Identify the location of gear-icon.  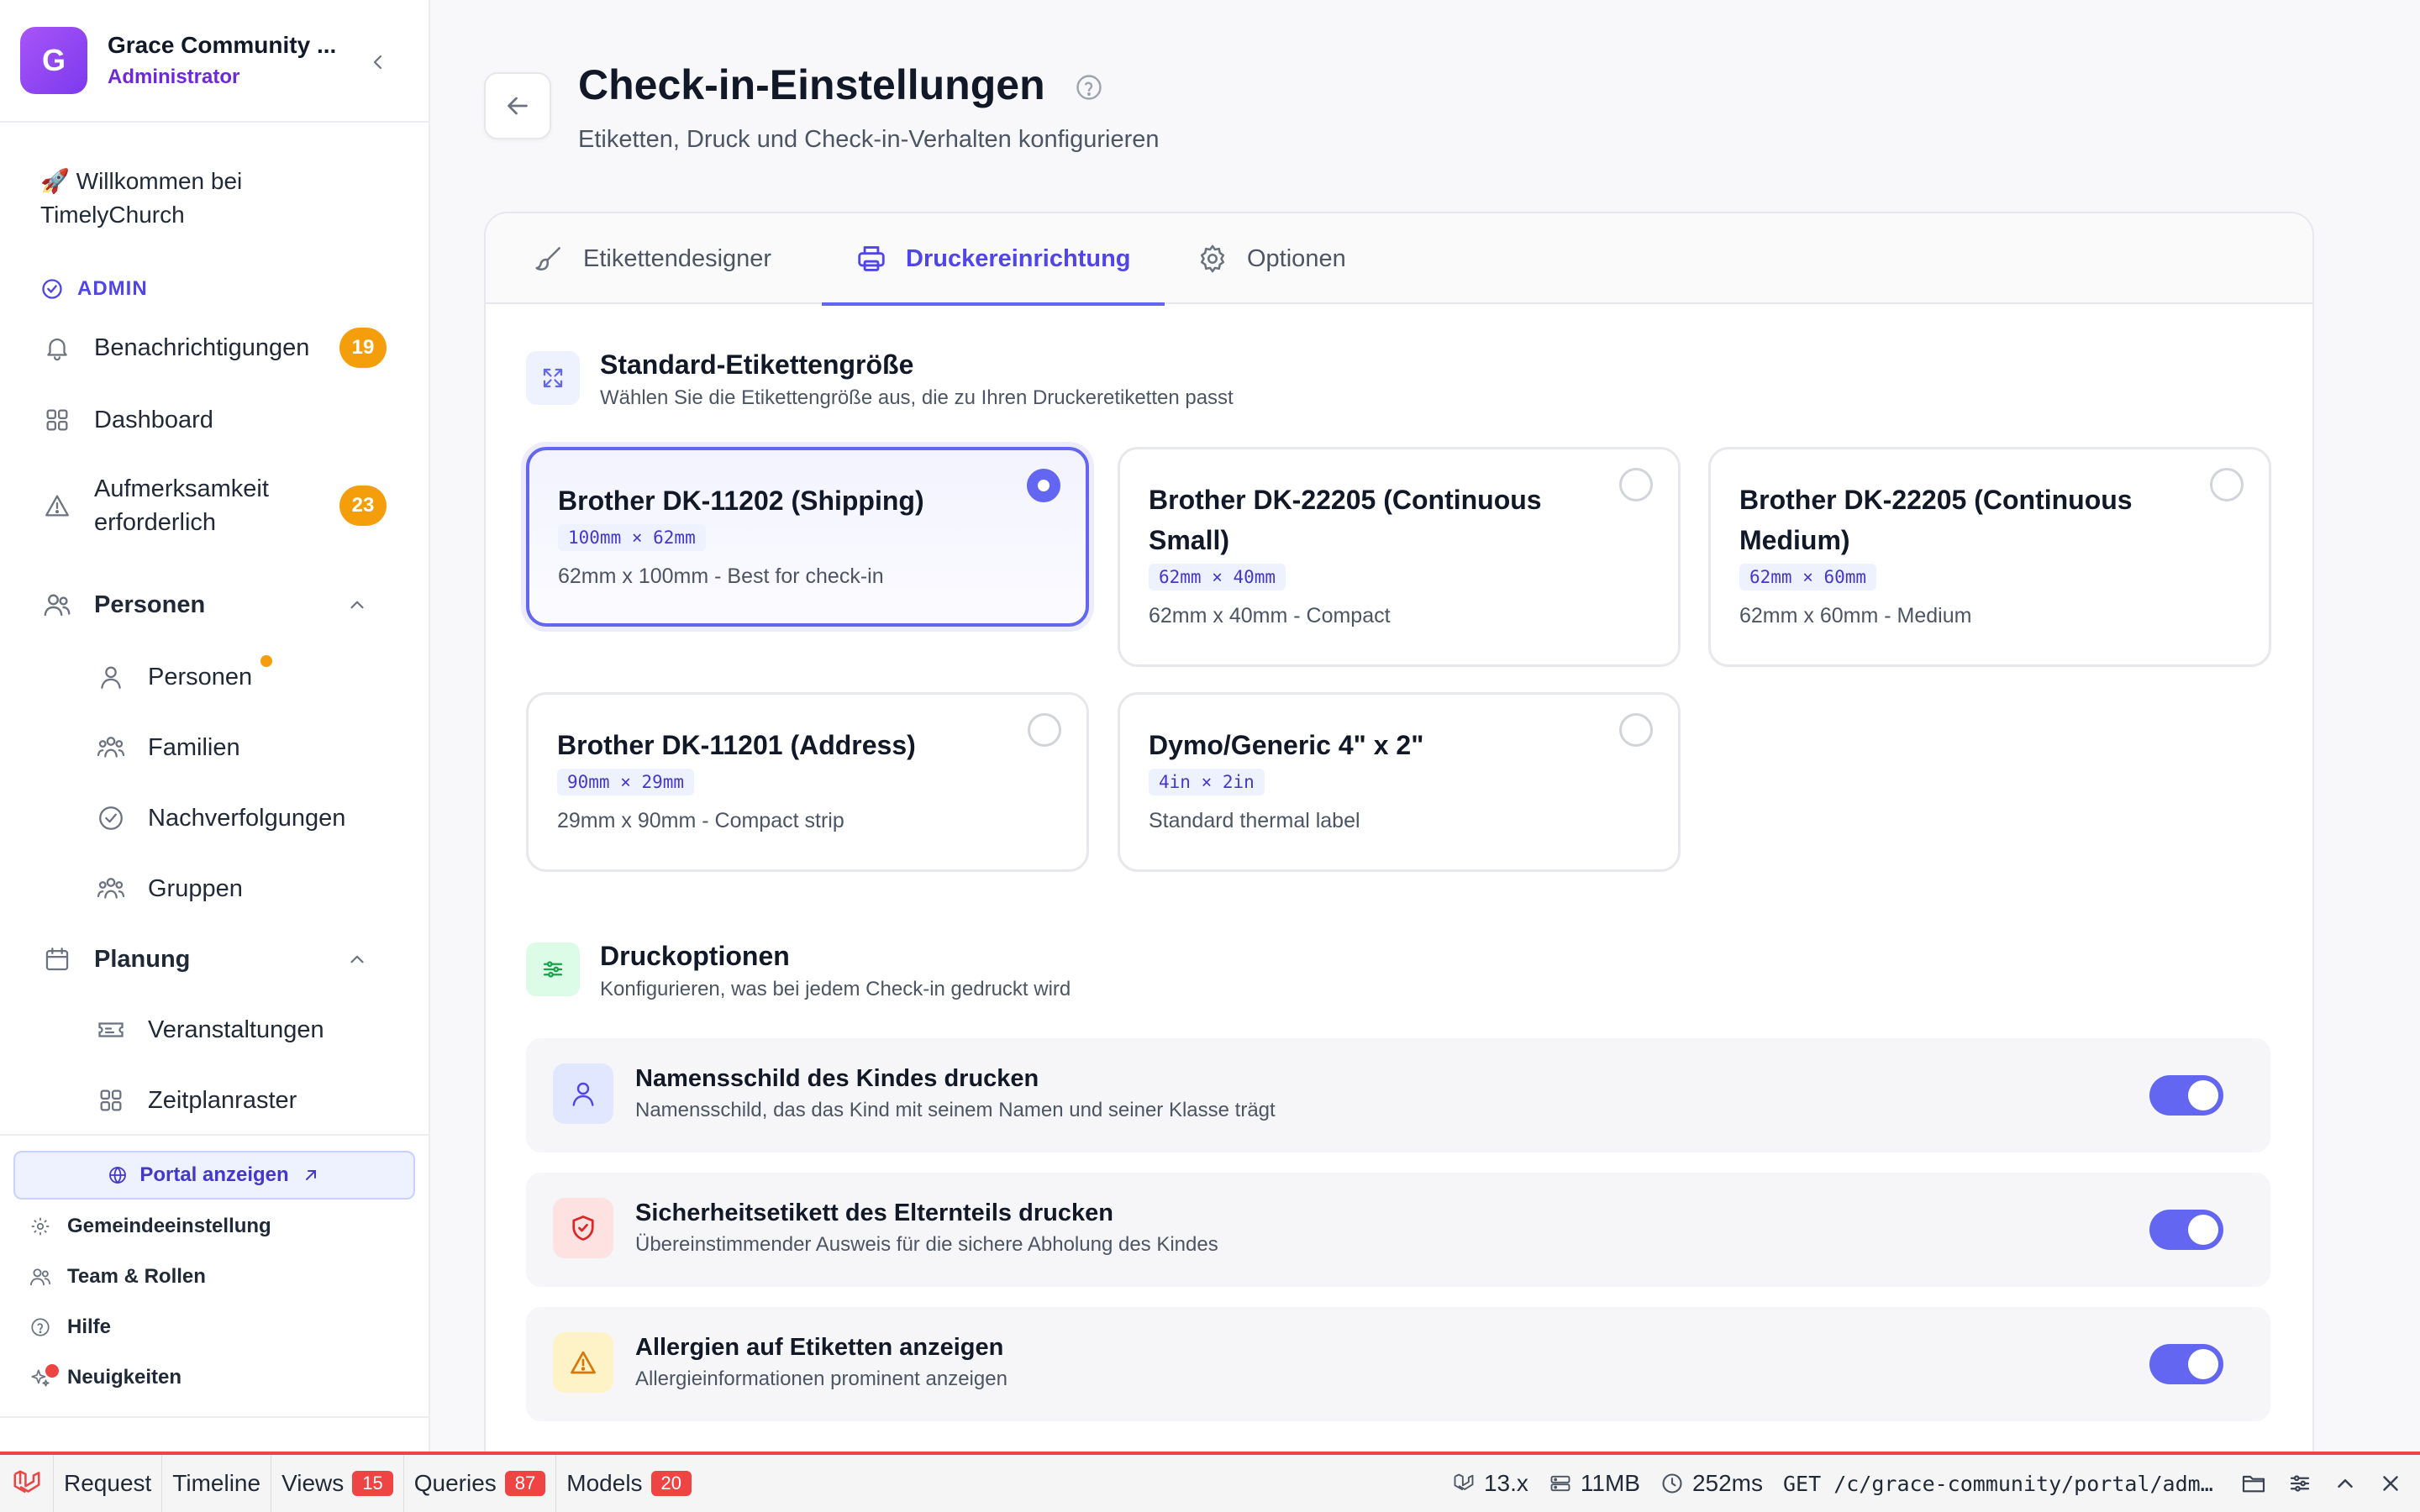
(40, 1226).